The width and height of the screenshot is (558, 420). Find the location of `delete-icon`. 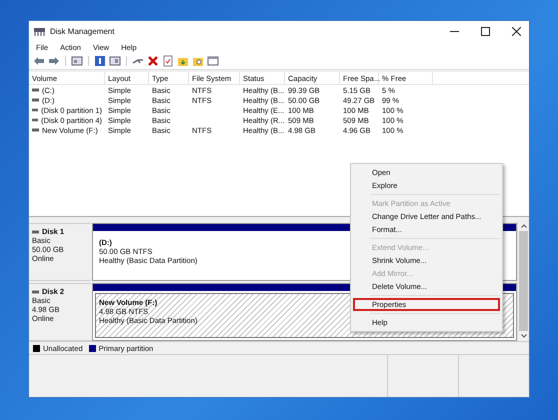

delete-icon is located at coordinates (153, 61).